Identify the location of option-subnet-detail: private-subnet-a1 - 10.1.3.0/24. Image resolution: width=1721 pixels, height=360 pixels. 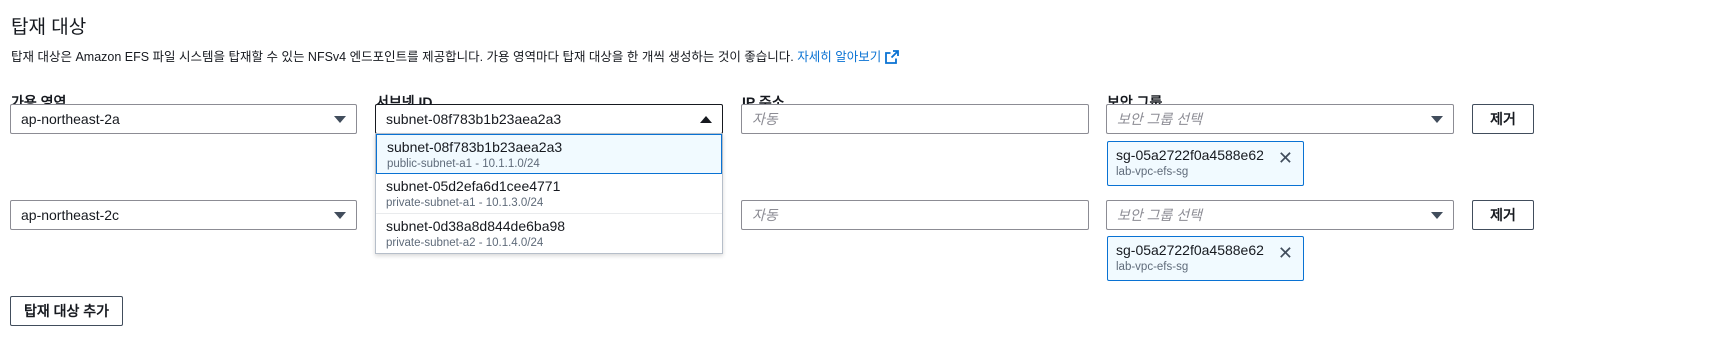
(465, 203).